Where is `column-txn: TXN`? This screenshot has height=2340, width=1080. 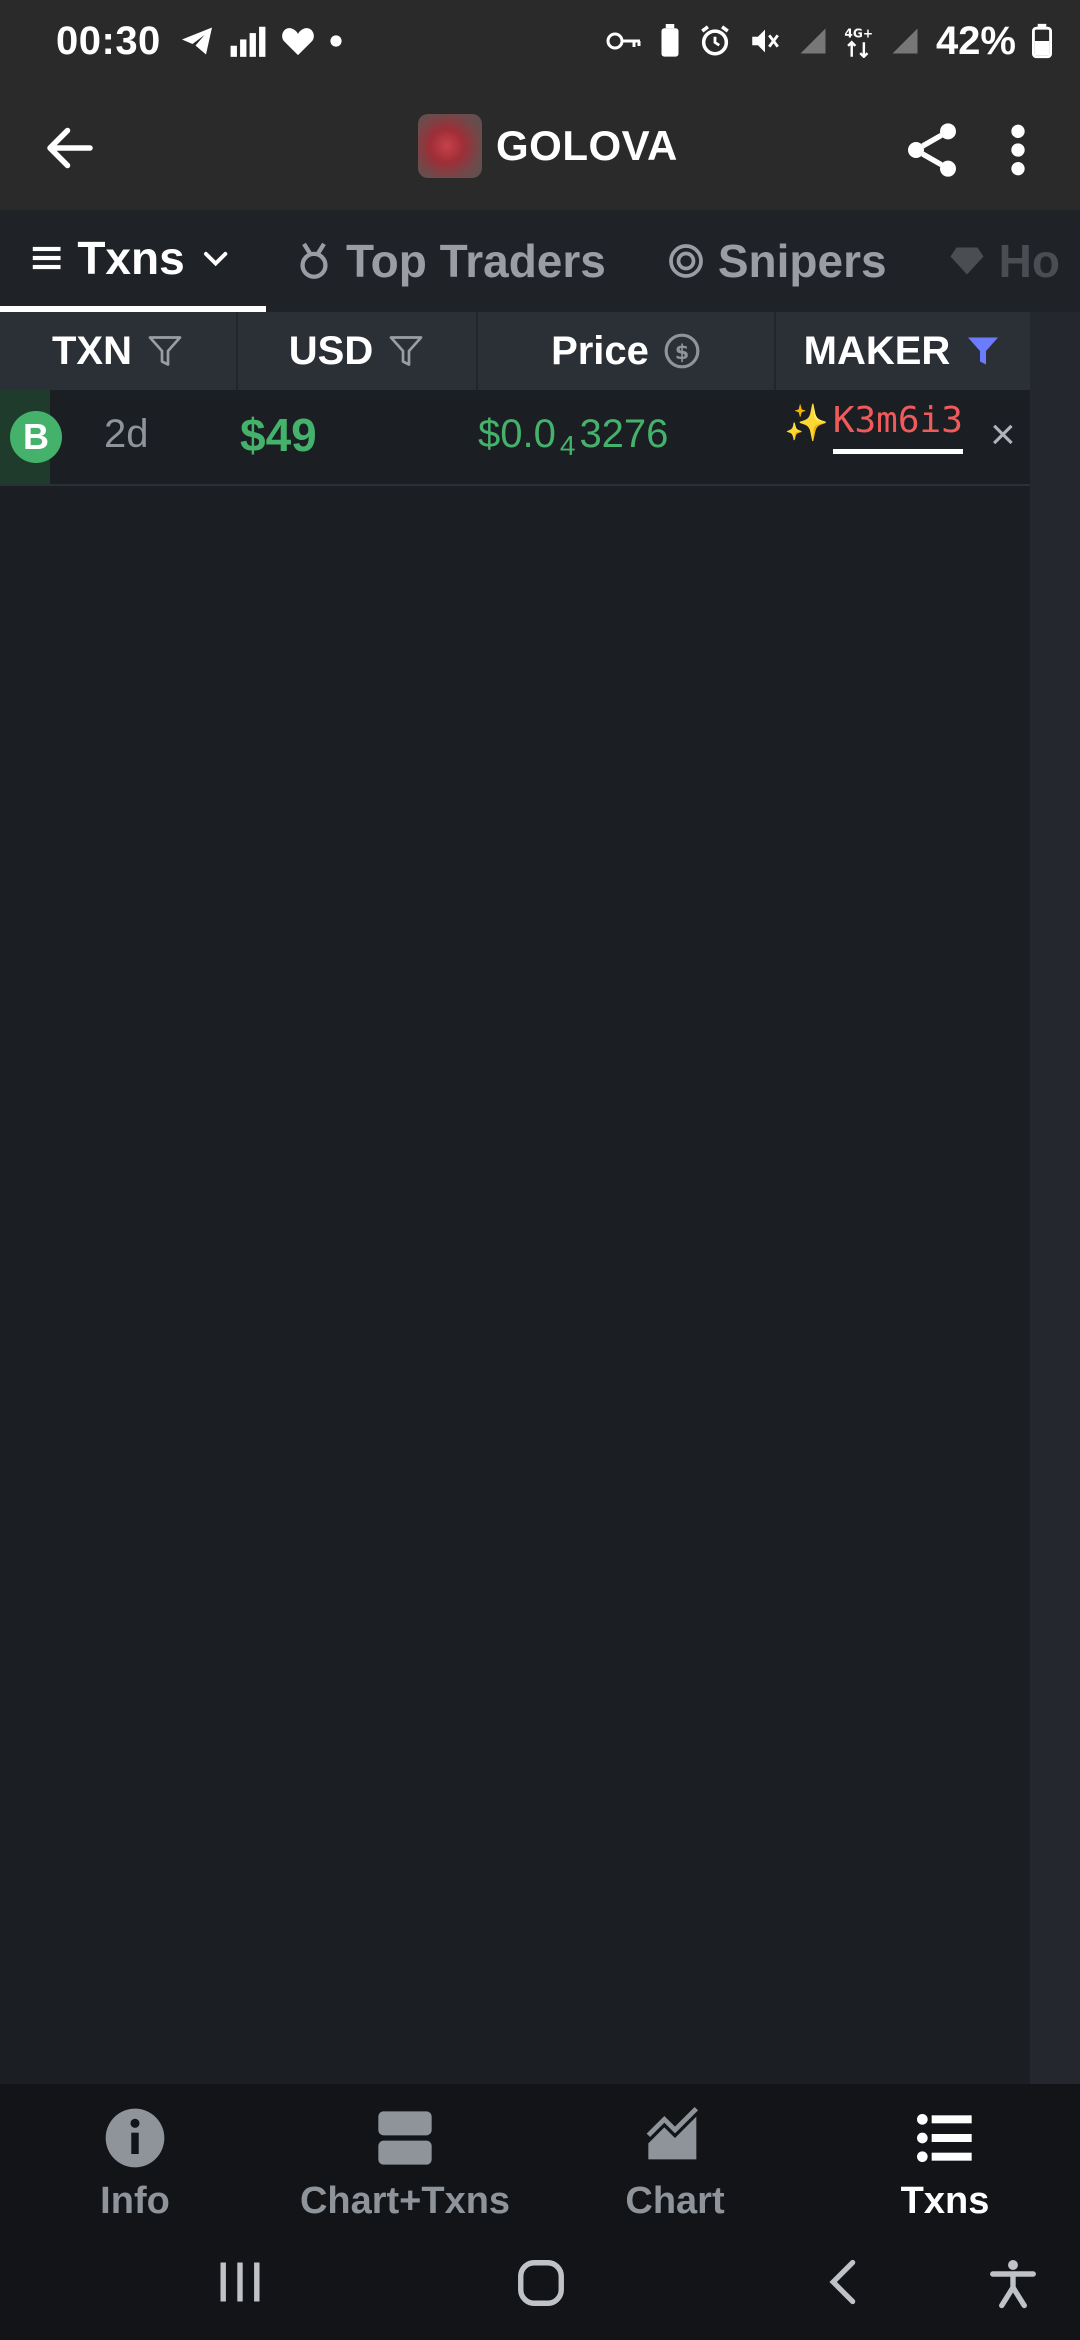
column-txn: TXN is located at coordinates (119, 351).